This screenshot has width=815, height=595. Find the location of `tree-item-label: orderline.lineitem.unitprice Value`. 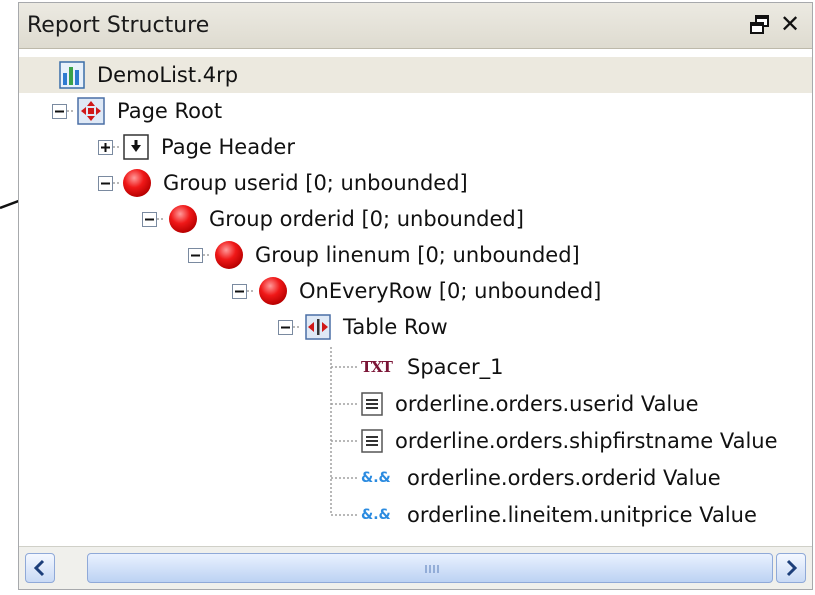

tree-item-label: orderline.lineitem.unitprice Value is located at coordinates (582, 515).